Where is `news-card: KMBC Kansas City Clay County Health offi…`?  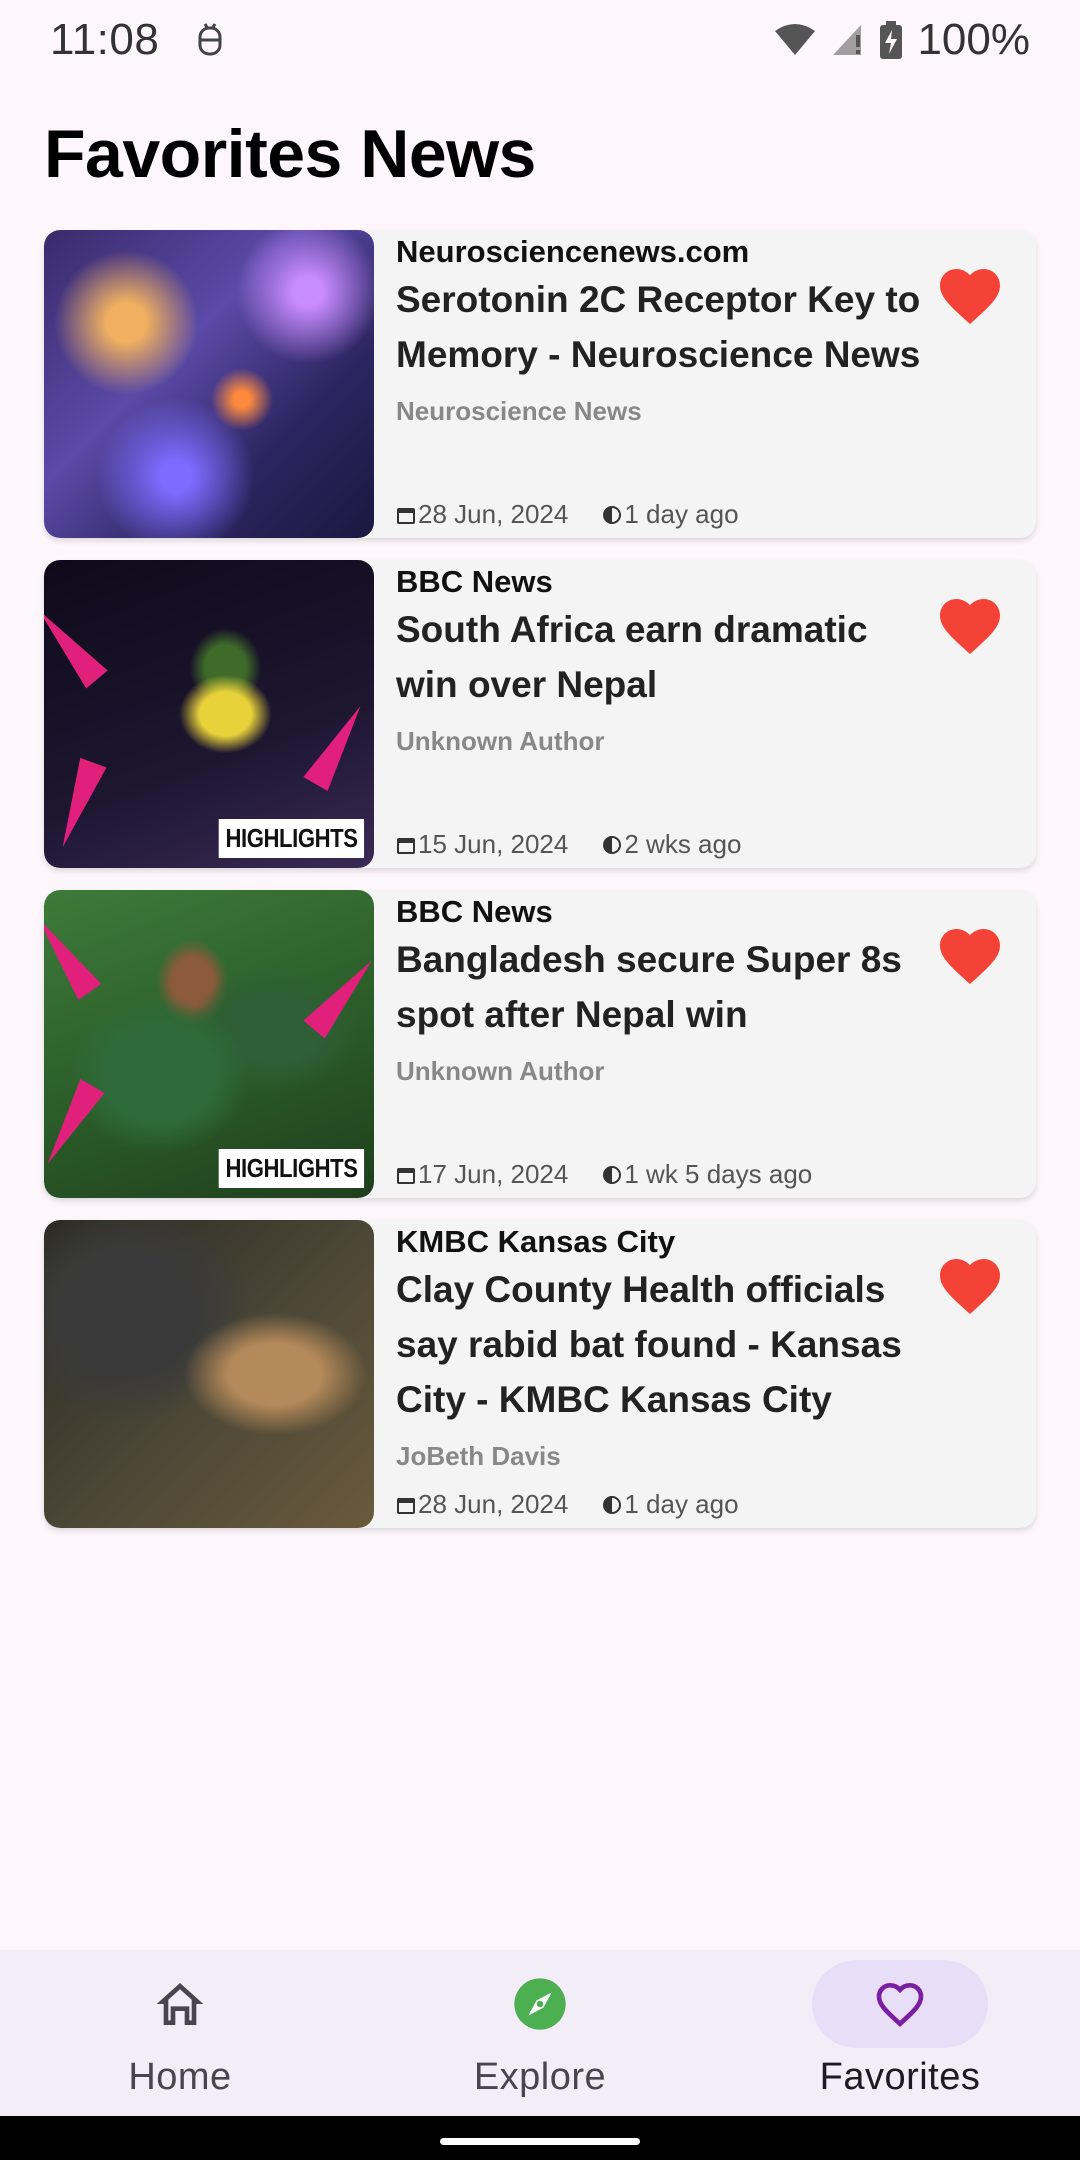
news-card: KMBC Kansas City Clay County Health offi… is located at coordinates (540, 1374).